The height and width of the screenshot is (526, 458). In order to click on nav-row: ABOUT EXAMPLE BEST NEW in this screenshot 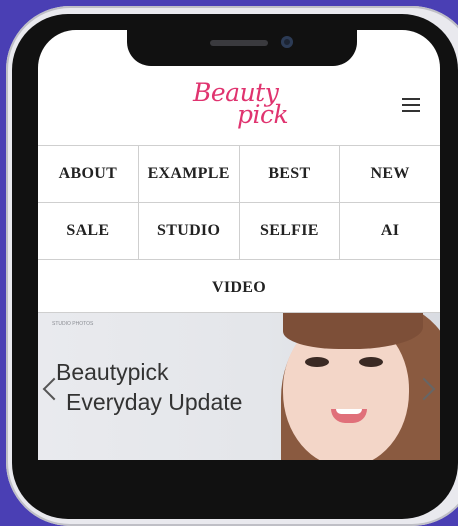, I will do `click(239, 173)`.